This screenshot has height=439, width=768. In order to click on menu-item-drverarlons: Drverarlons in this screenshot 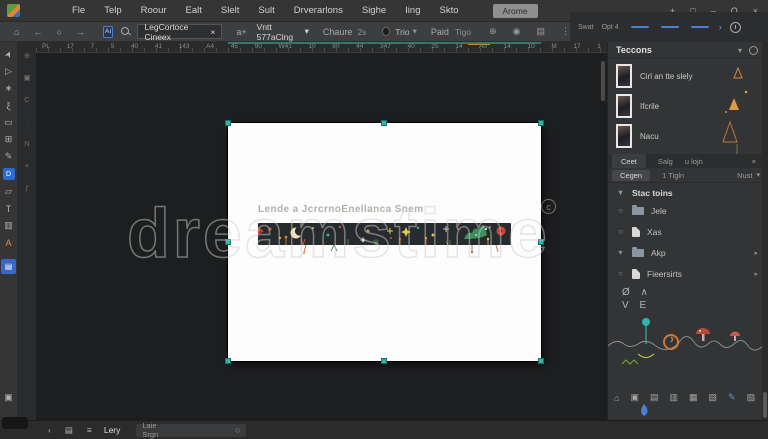, I will do `click(318, 10)`.